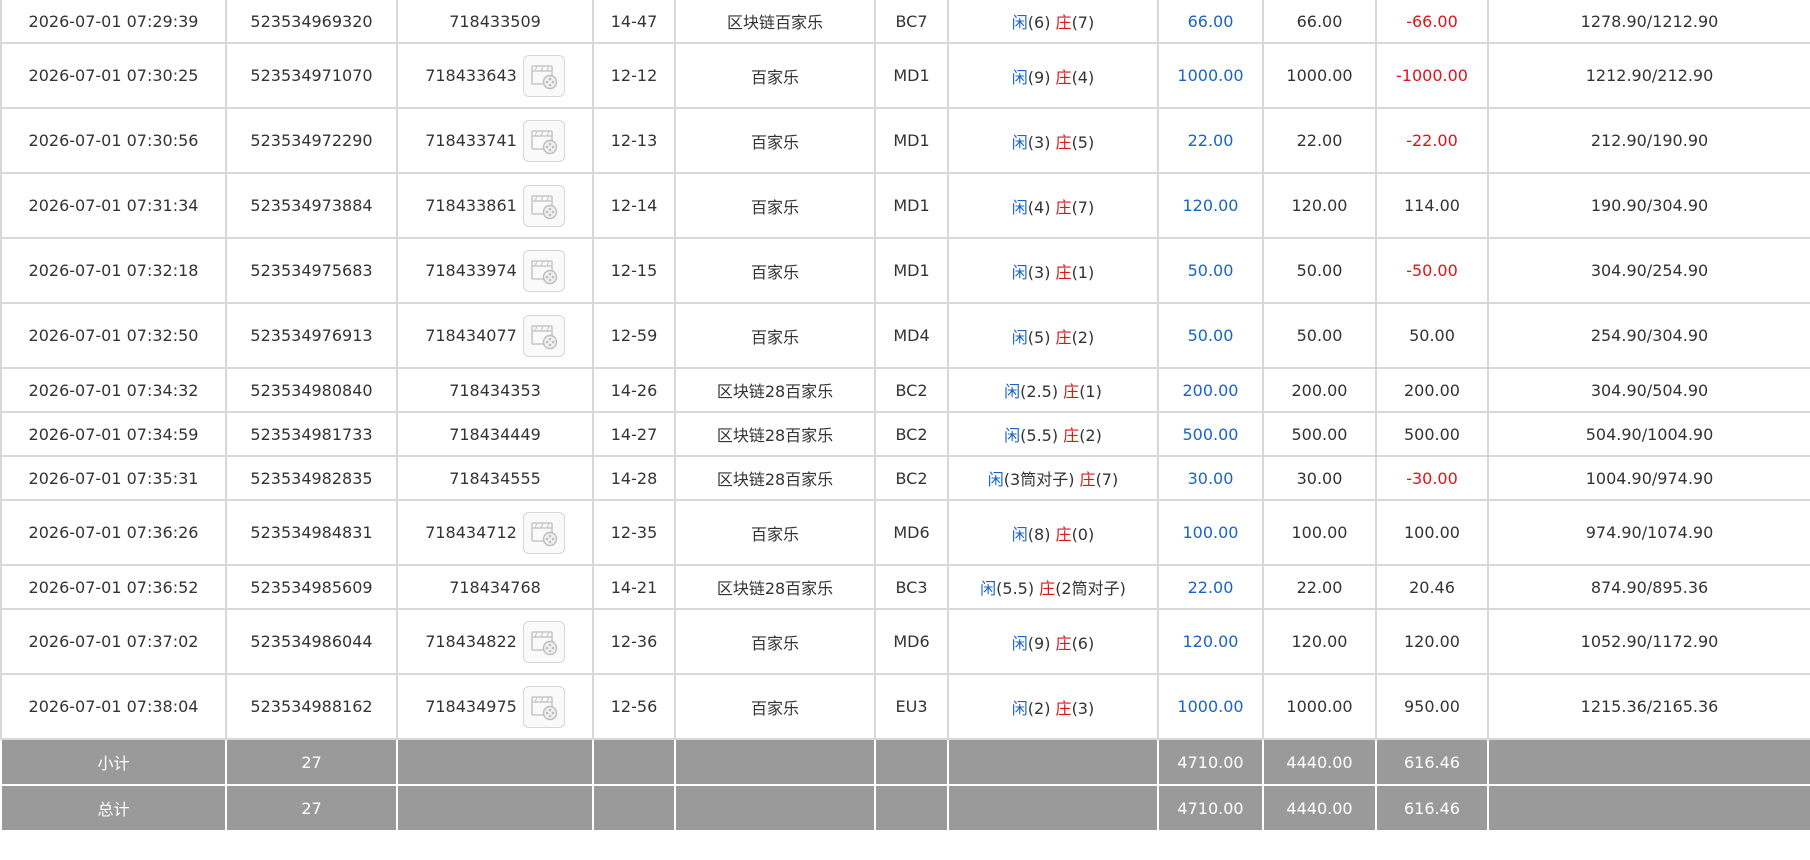 This screenshot has height=860, width=1810. I want to click on round-id-with-video: 718433974, so click(495, 270).